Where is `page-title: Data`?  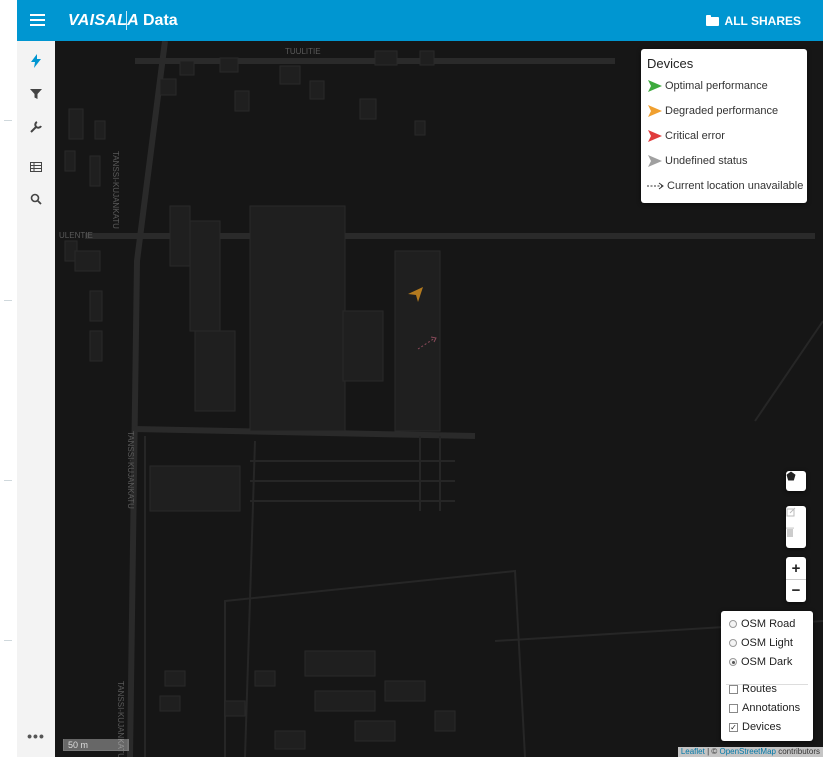
page-title: Data is located at coordinates (160, 20).